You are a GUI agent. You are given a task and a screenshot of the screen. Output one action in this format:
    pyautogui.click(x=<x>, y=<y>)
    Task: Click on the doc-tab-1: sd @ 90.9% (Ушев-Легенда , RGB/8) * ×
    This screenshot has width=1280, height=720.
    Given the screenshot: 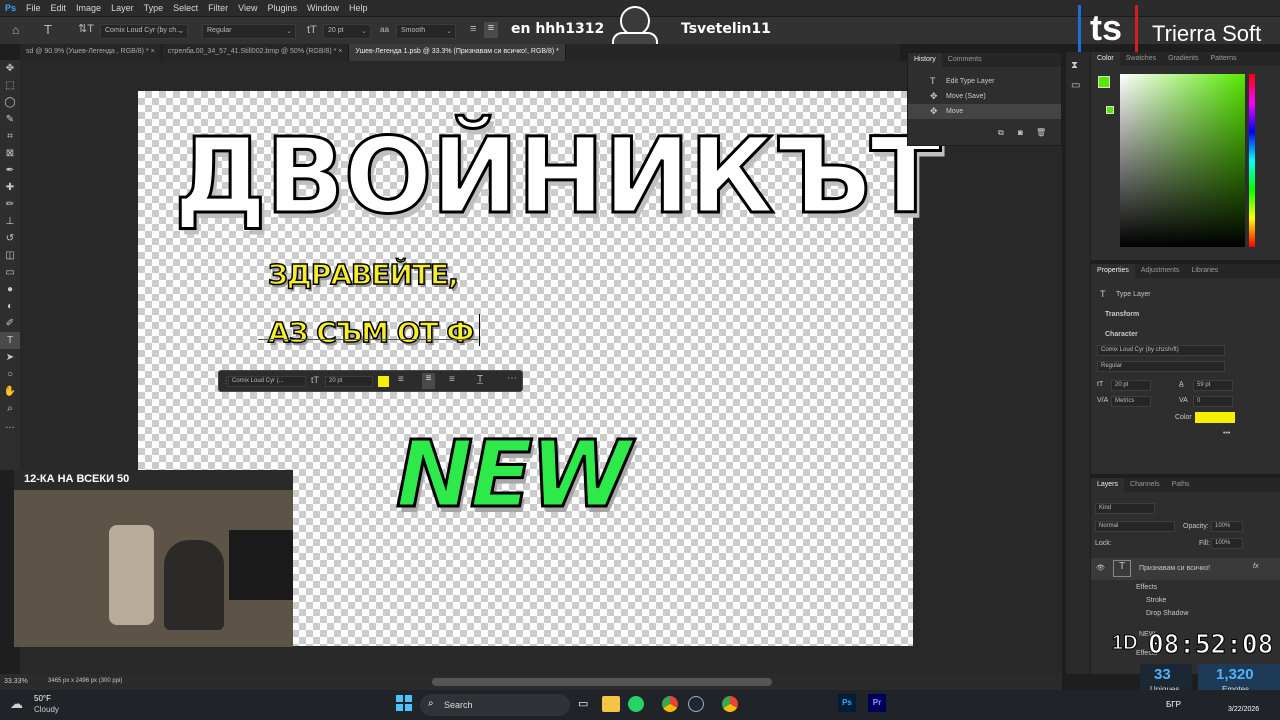 What is the action you would take?
    pyautogui.click(x=91, y=52)
    